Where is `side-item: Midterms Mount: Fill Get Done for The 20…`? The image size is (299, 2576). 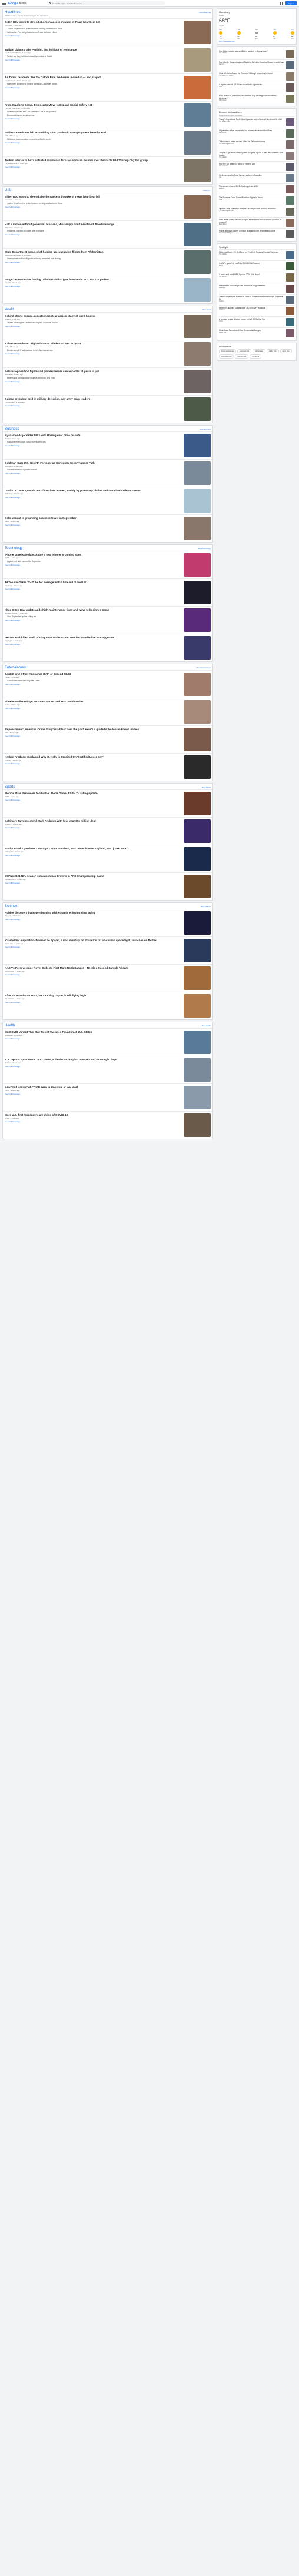
side-item: Midterms Mount: Fill Get Done for The 20… is located at coordinates (256, 254).